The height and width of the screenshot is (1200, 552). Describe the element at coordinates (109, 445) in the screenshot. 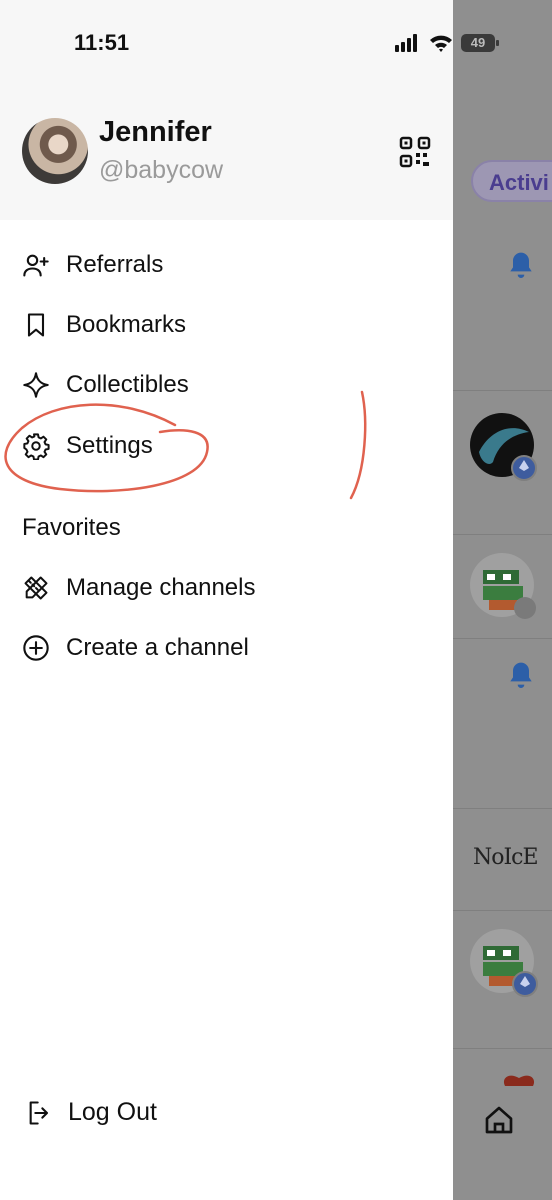

I see `menu-item-label: Settings` at that location.